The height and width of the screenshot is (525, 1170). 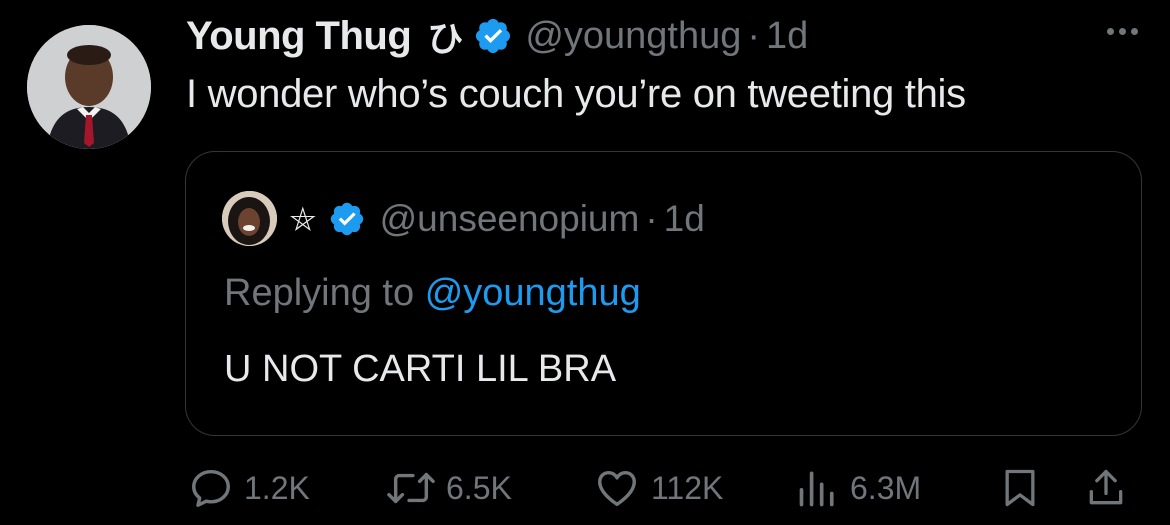 I want to click on tweet-header: Young Thug ひ @youngthug · 1d, so click(x=497, y=36).